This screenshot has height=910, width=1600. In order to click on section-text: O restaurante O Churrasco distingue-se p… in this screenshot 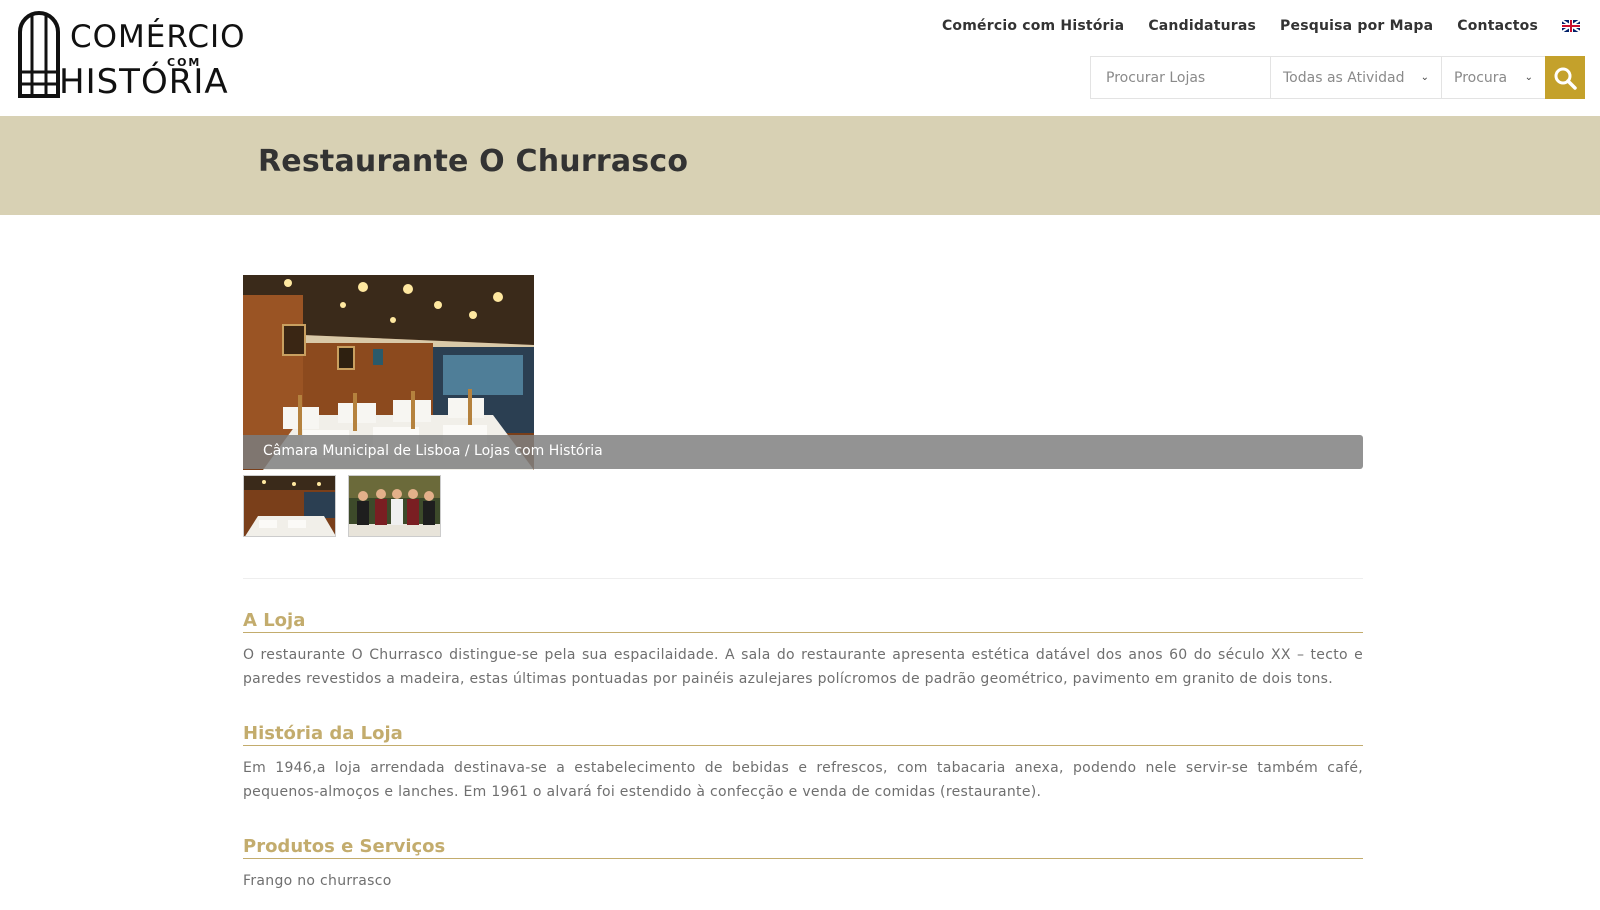, I will do `click(803, 667)`.